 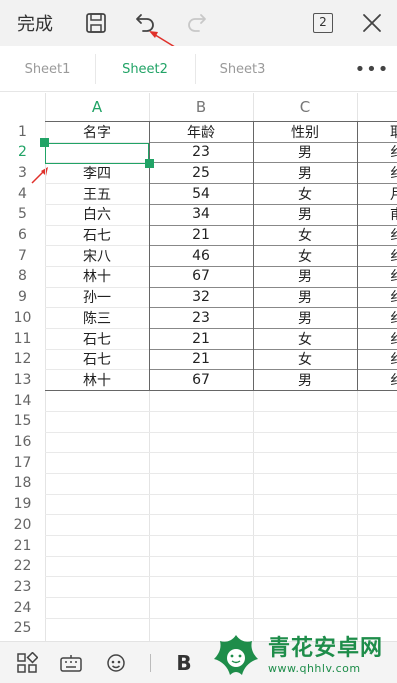 I want to click on row-header: 16, so click(x=22, y=442).